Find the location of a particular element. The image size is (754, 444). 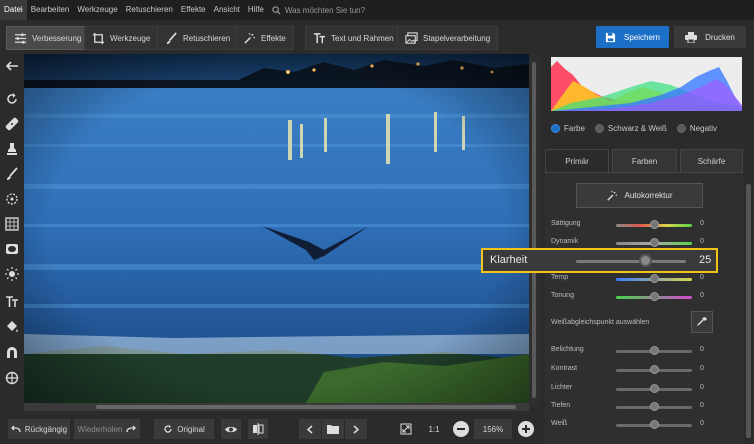

tab-verbesserung: Verbesserung is located at coordinates (48, 38).